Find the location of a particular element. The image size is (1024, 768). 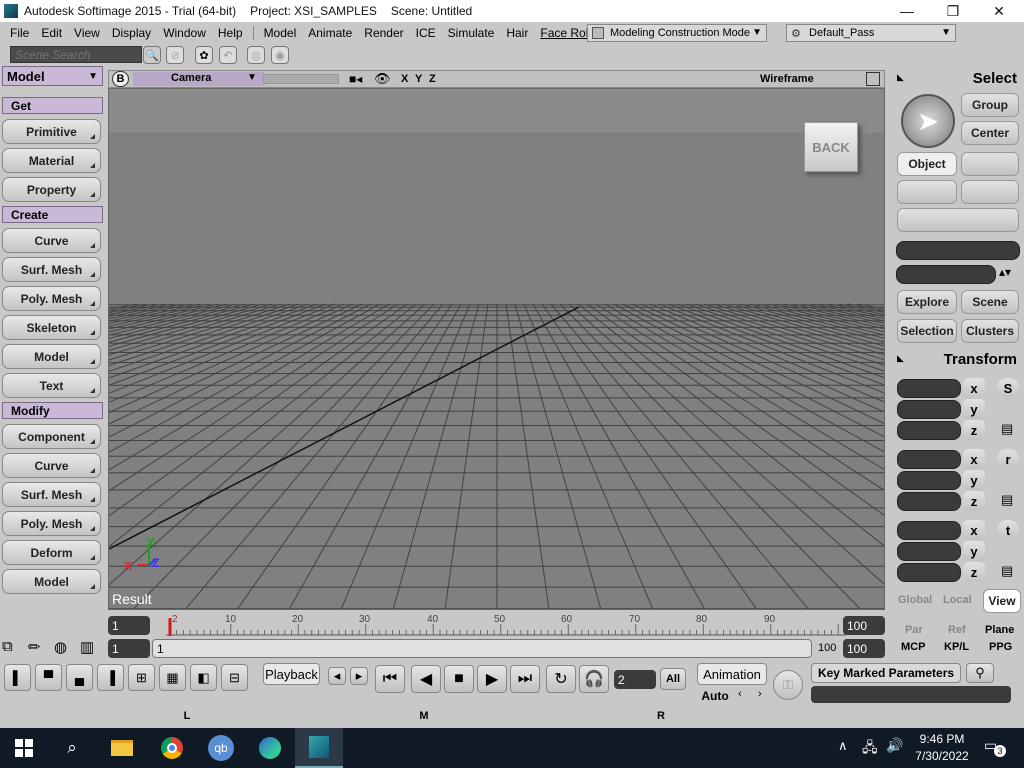

object-button: Object is located at coordinates (927, 164).